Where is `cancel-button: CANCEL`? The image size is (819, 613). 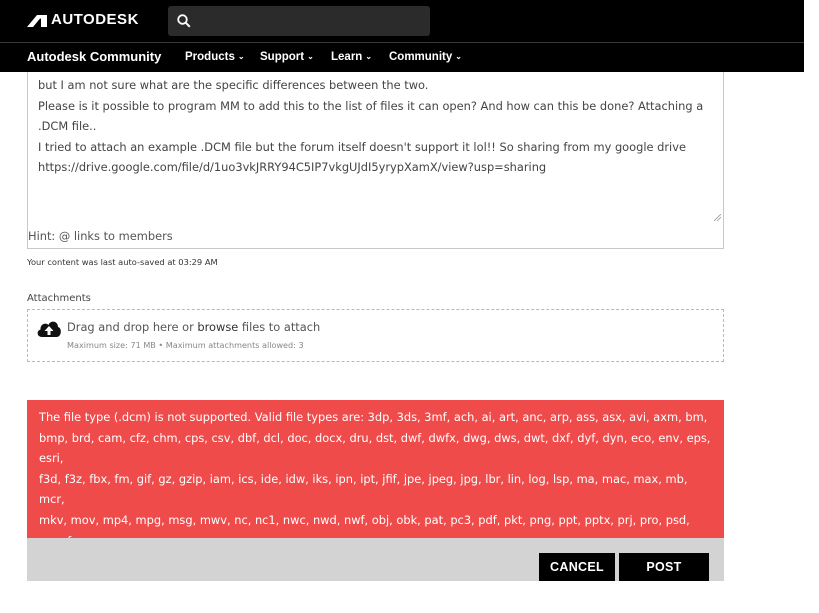
cancel-button: CANCEL is located at coordinates (577, 567).